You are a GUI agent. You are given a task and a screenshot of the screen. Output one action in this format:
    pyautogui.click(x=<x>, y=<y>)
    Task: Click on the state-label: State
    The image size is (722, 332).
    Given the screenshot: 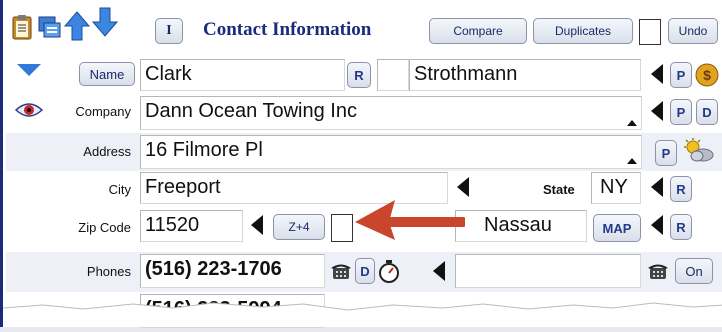 What is the action you would take?
    pyautogui.click(x=559, y=189)
    